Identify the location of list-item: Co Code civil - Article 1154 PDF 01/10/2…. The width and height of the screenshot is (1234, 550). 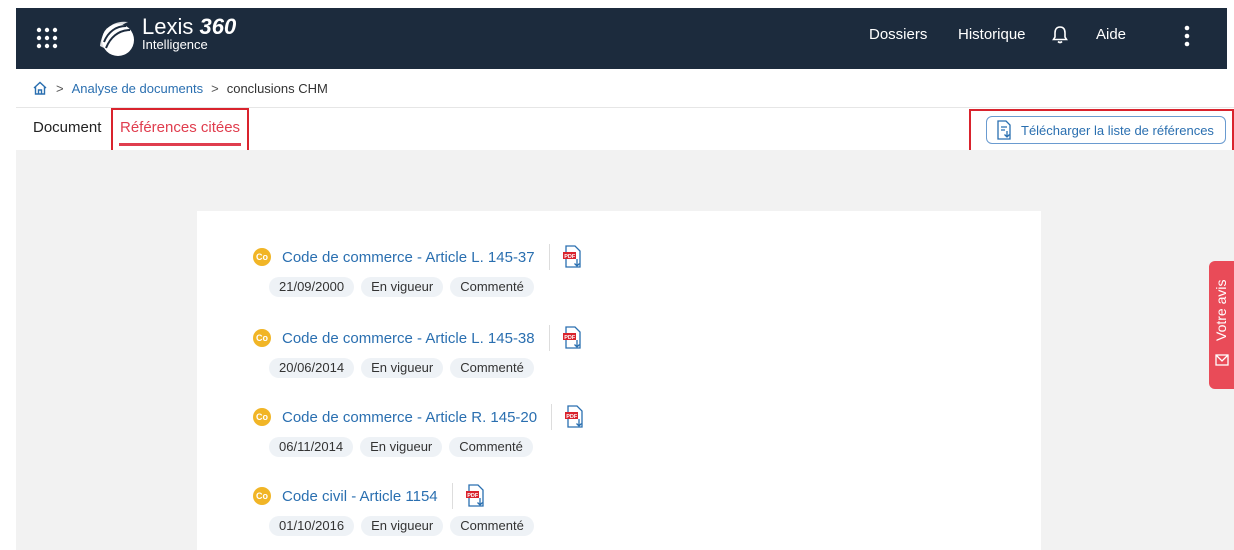
(393, 509).